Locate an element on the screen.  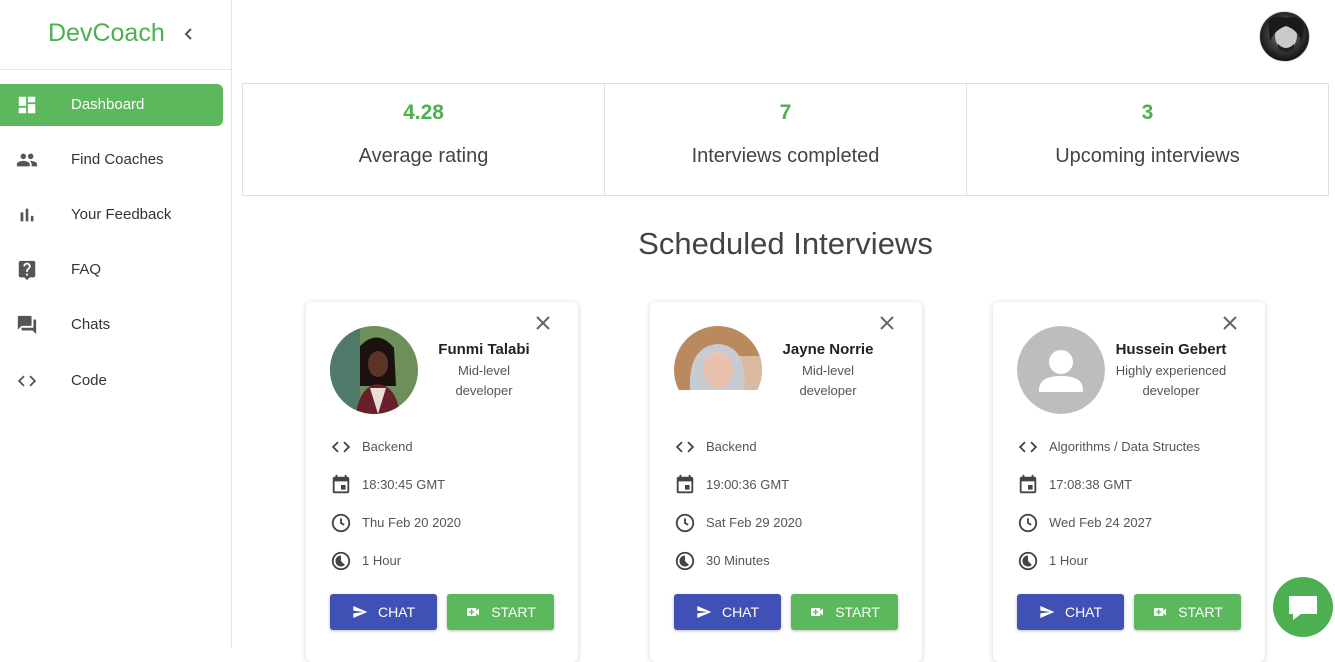
sidebar-item-label: Dashboard is located at coordinates (108, 104).